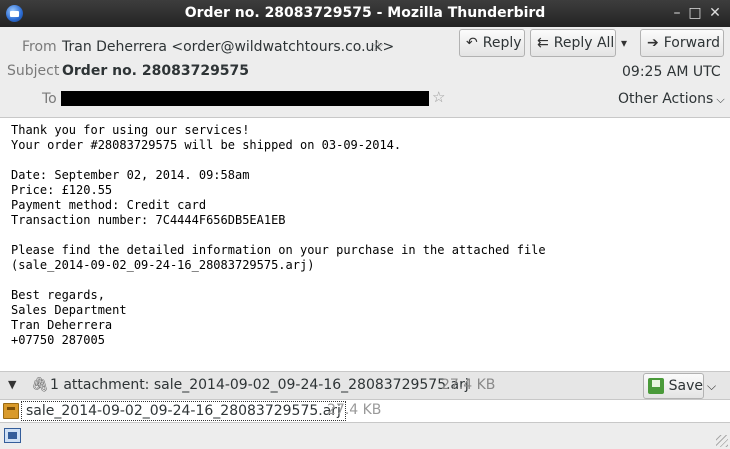 Image resolution: width=730 pixels, height=449 pixels. What do you see at coordinates (156, 71) in the screenshot?
I see `subject-value: Order no. 28083729575` at bounding box center [156, 71].